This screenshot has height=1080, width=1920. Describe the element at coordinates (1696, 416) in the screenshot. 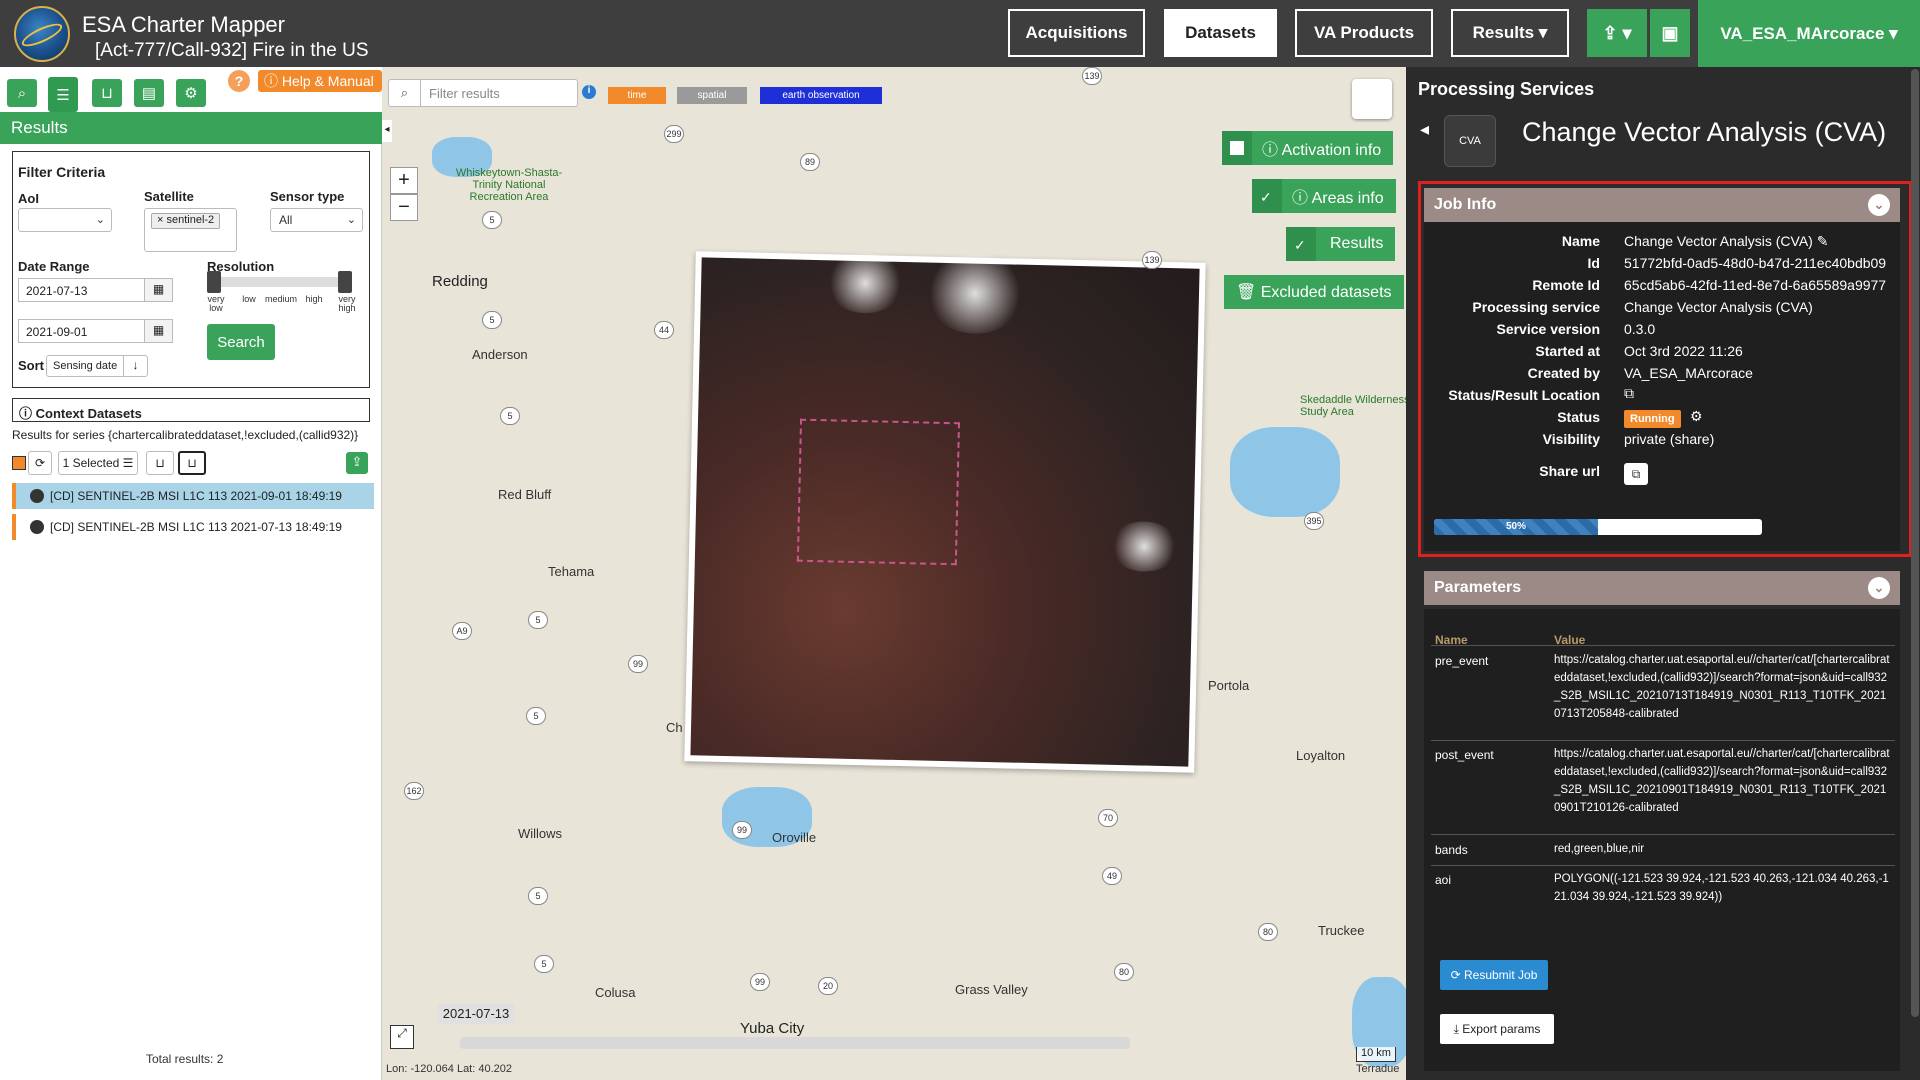

I see `gear-icon: ⚙` at that location.